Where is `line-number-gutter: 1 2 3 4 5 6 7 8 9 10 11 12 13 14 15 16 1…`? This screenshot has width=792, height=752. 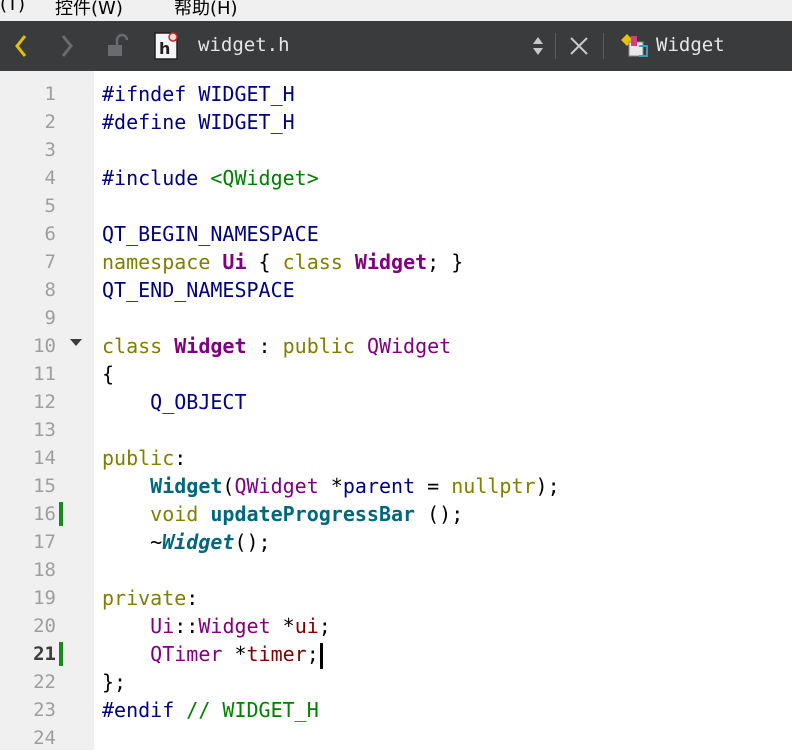
line-number-gutter: 1 2 3 4 5 6 7 8 9 10 11 12 13 14 15 16 1… is located at coordinates (47, 410).